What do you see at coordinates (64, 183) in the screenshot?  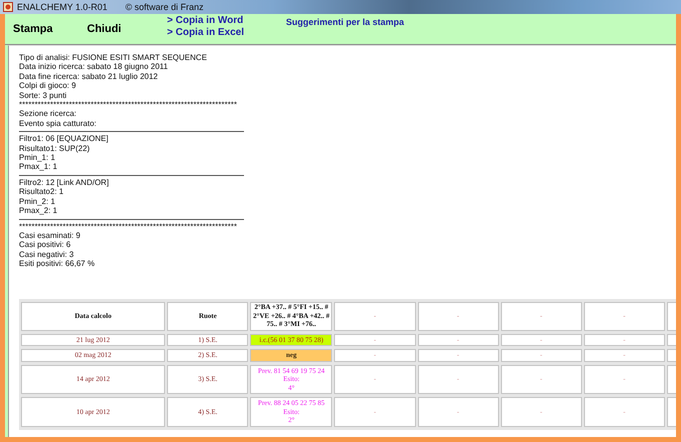 I see `report-line: Filtro2: 12 [Link AND/OR]` at bounding box center [64, 183].